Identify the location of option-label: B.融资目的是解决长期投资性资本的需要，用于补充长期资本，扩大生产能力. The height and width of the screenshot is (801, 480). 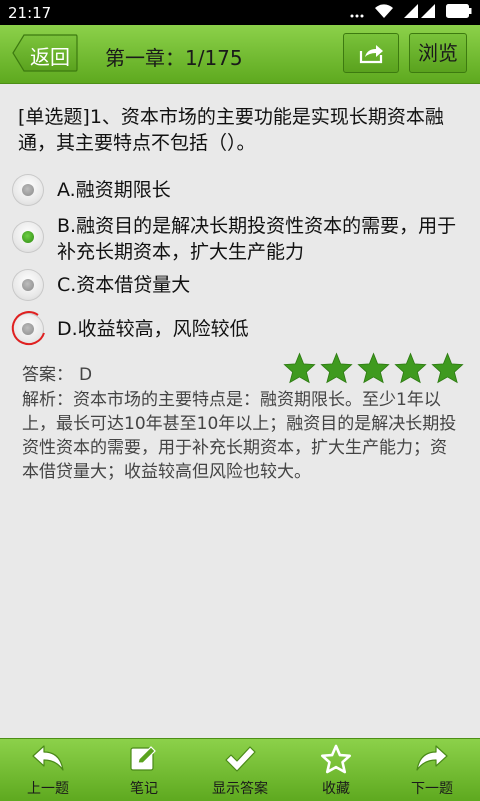
(257, 239).